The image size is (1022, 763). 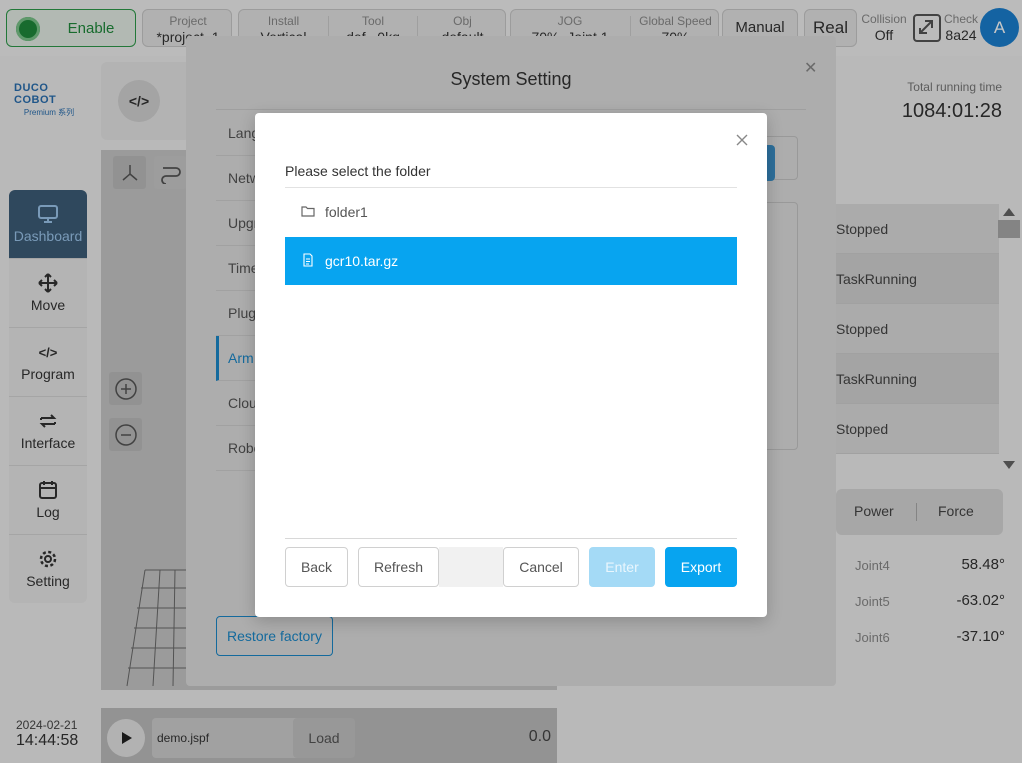 I want to click on file-name: gcr10.tar.gz, so click(x=362, y=261).